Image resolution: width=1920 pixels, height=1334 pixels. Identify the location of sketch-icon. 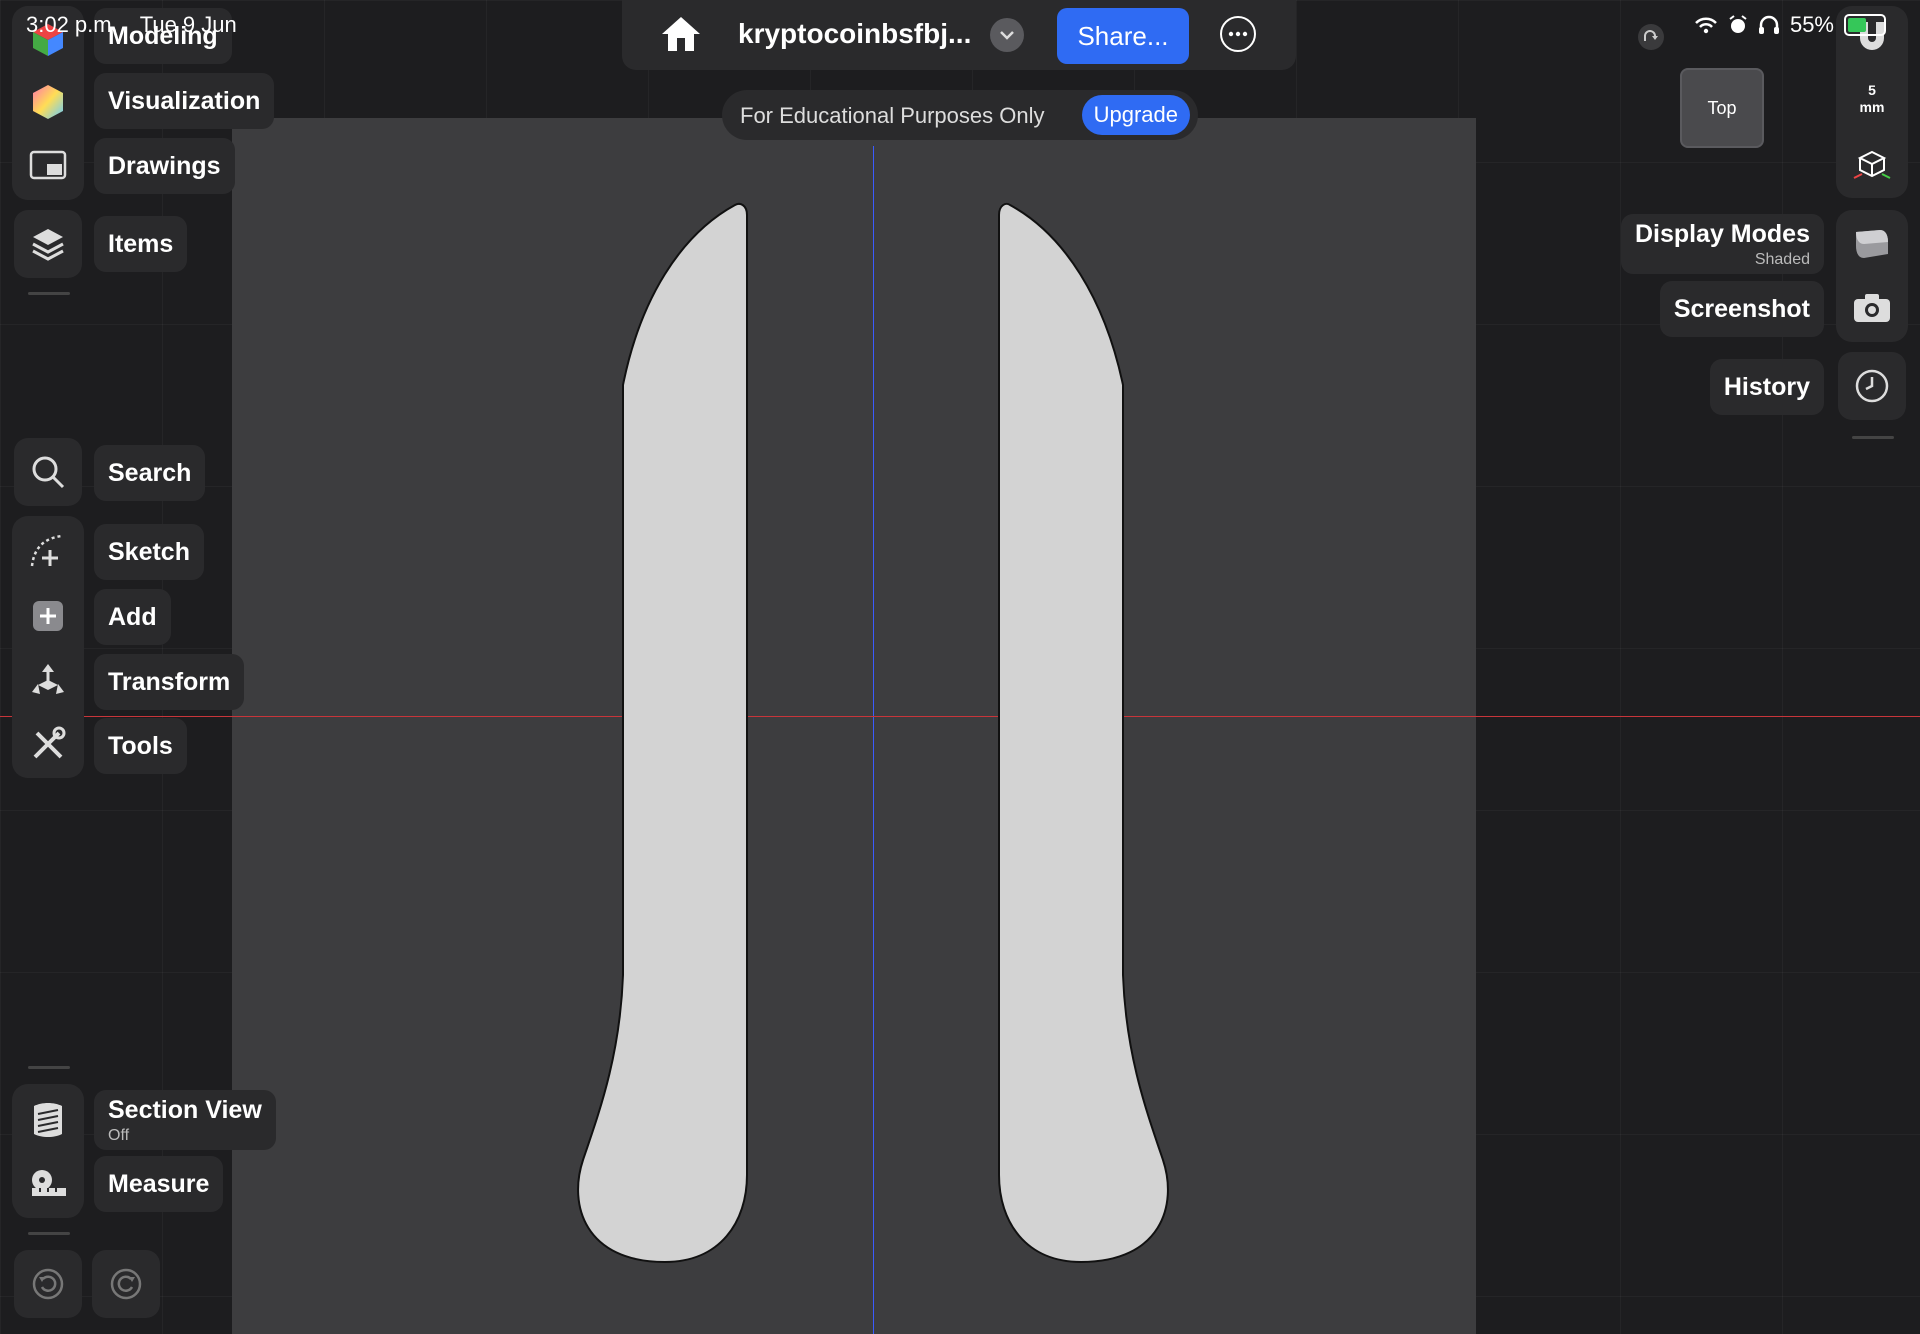
(46, 550).